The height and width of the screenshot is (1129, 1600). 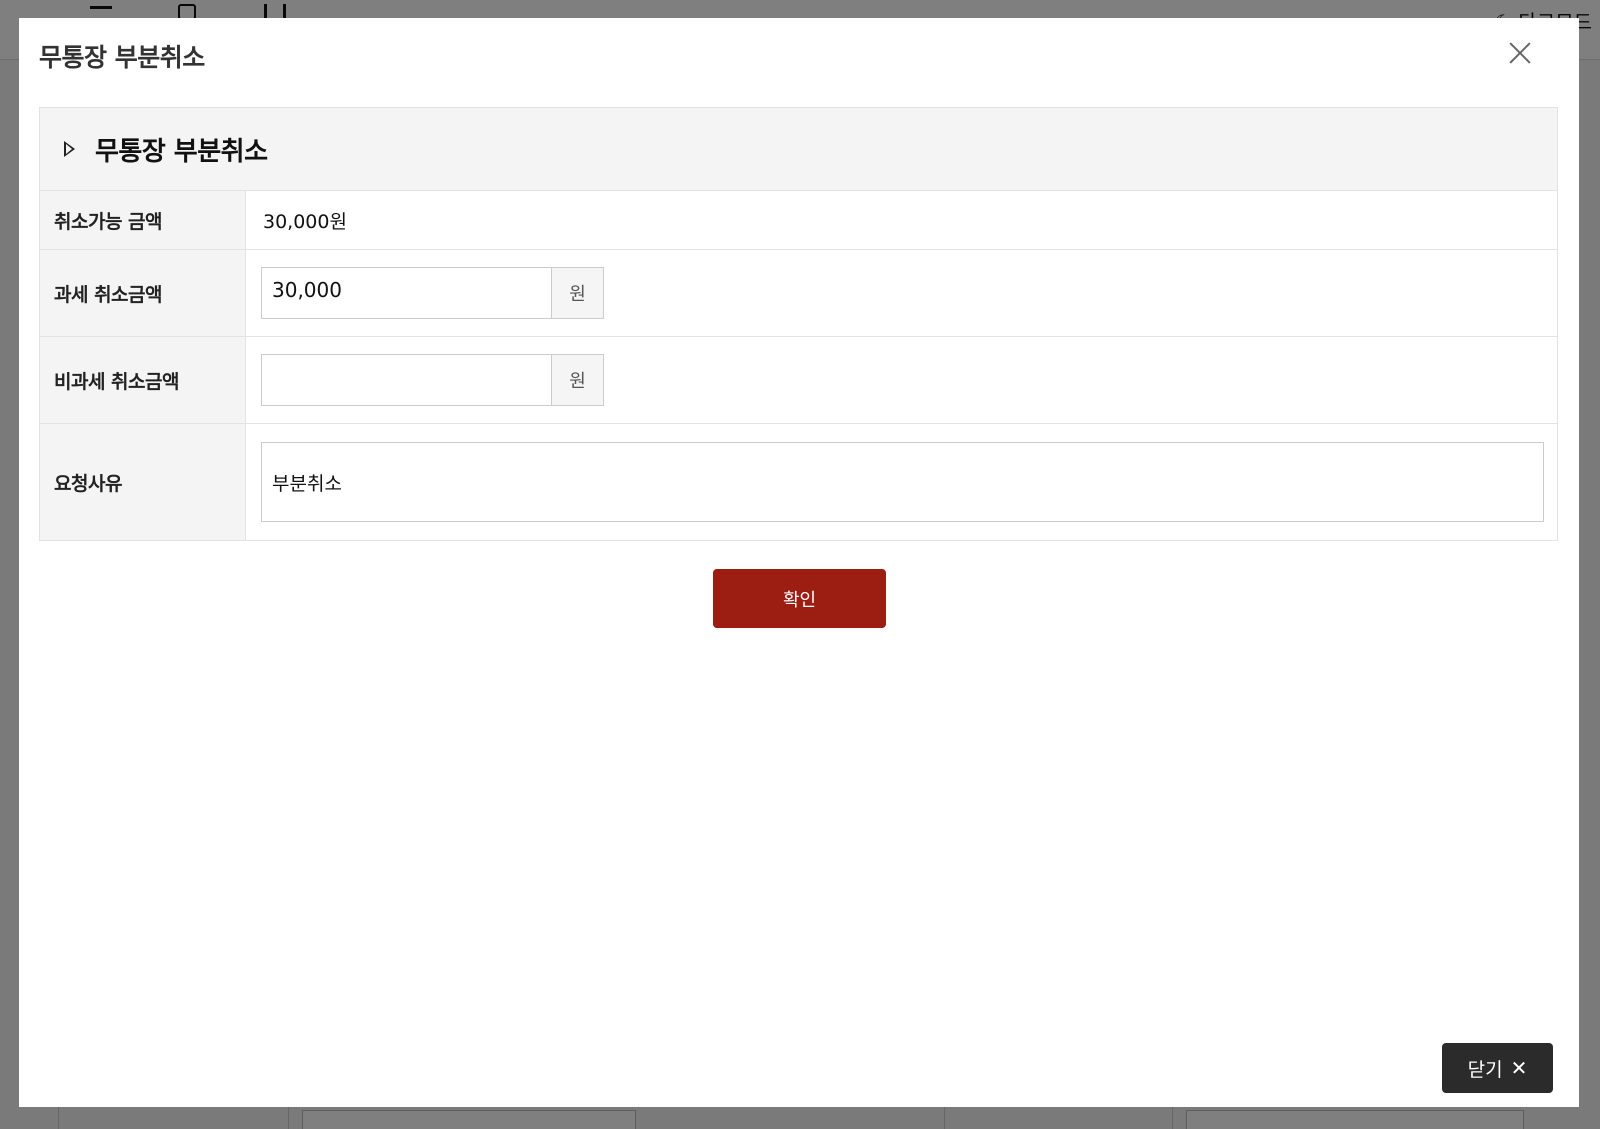 What do you see at coordinates (798, 380) in the screenshot?
I see `form-row-nontaxable-amount: 비과세 취소금액 원` at bounding box center [798, 380].